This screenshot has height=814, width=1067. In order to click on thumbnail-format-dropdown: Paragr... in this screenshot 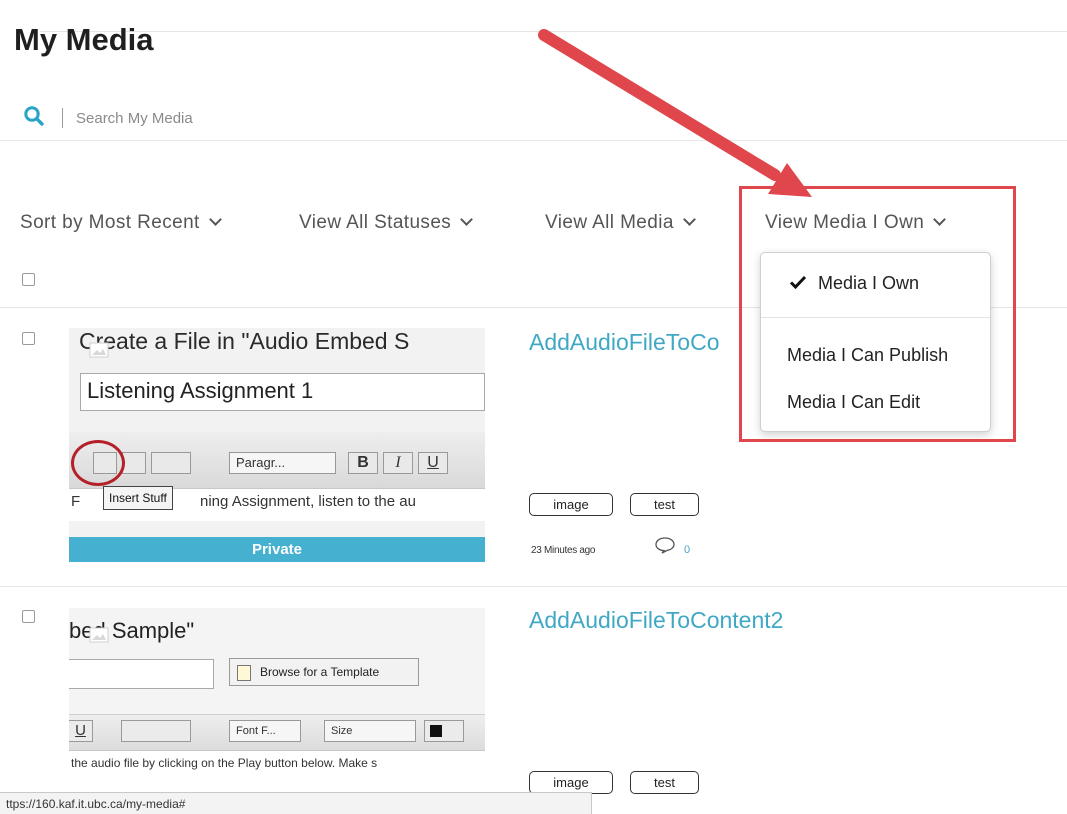, I will do `click(282, 463)`.